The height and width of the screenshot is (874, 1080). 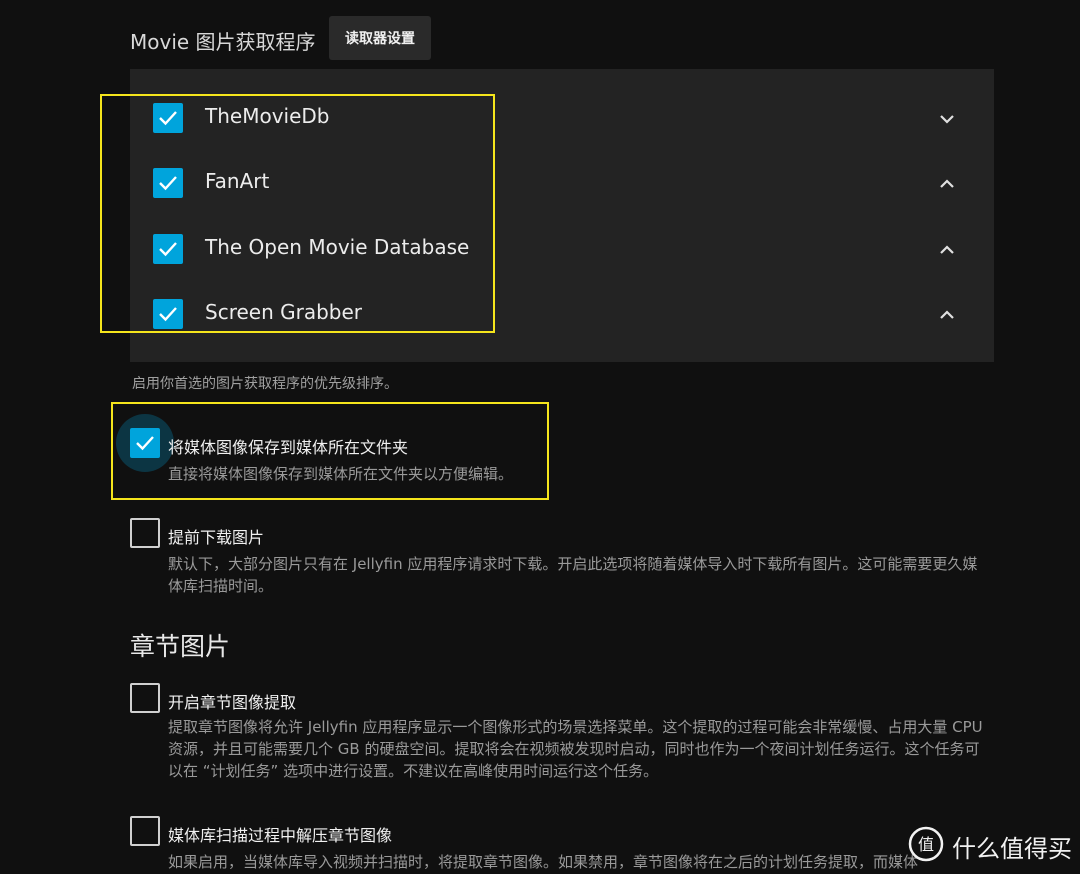 What do you see at coordinates (145, 698) in the screenshot?
I see `chapter-extract-checkbox` at bounding box center [145, 698].